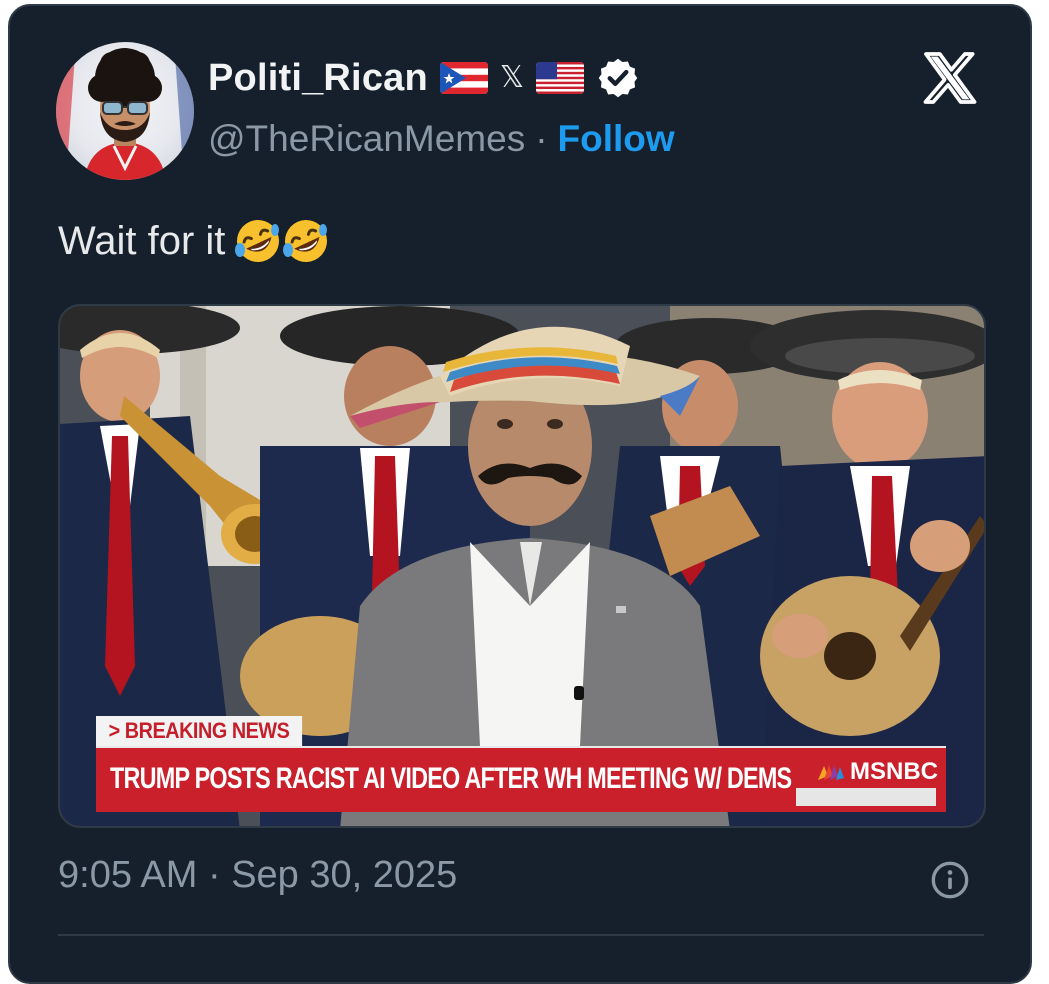  I want to click on display-name: Politi_Rican, so click(318, 78).